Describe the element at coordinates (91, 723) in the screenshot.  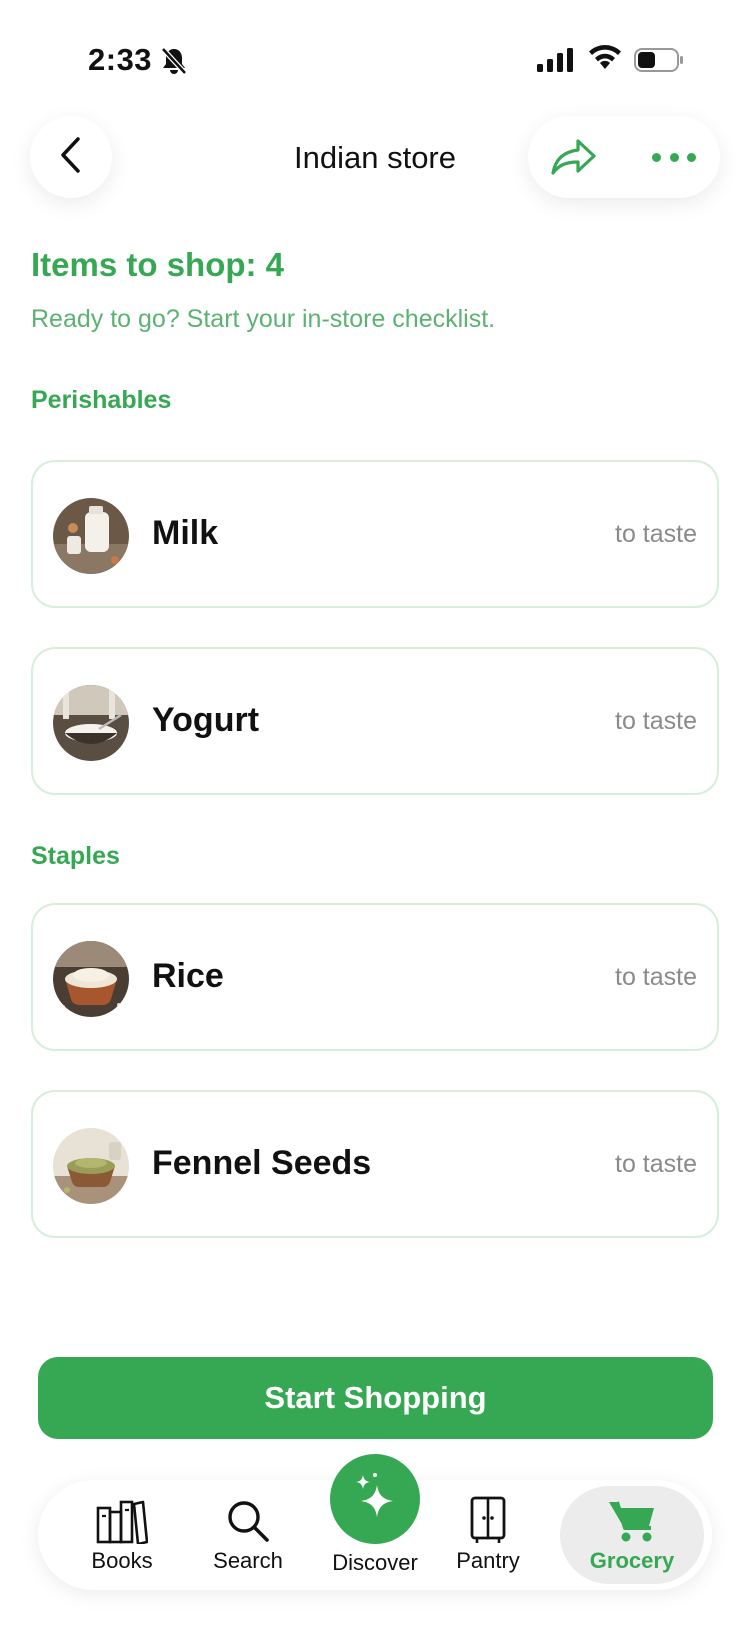
I see `yogurt-thumbnail` at that location.